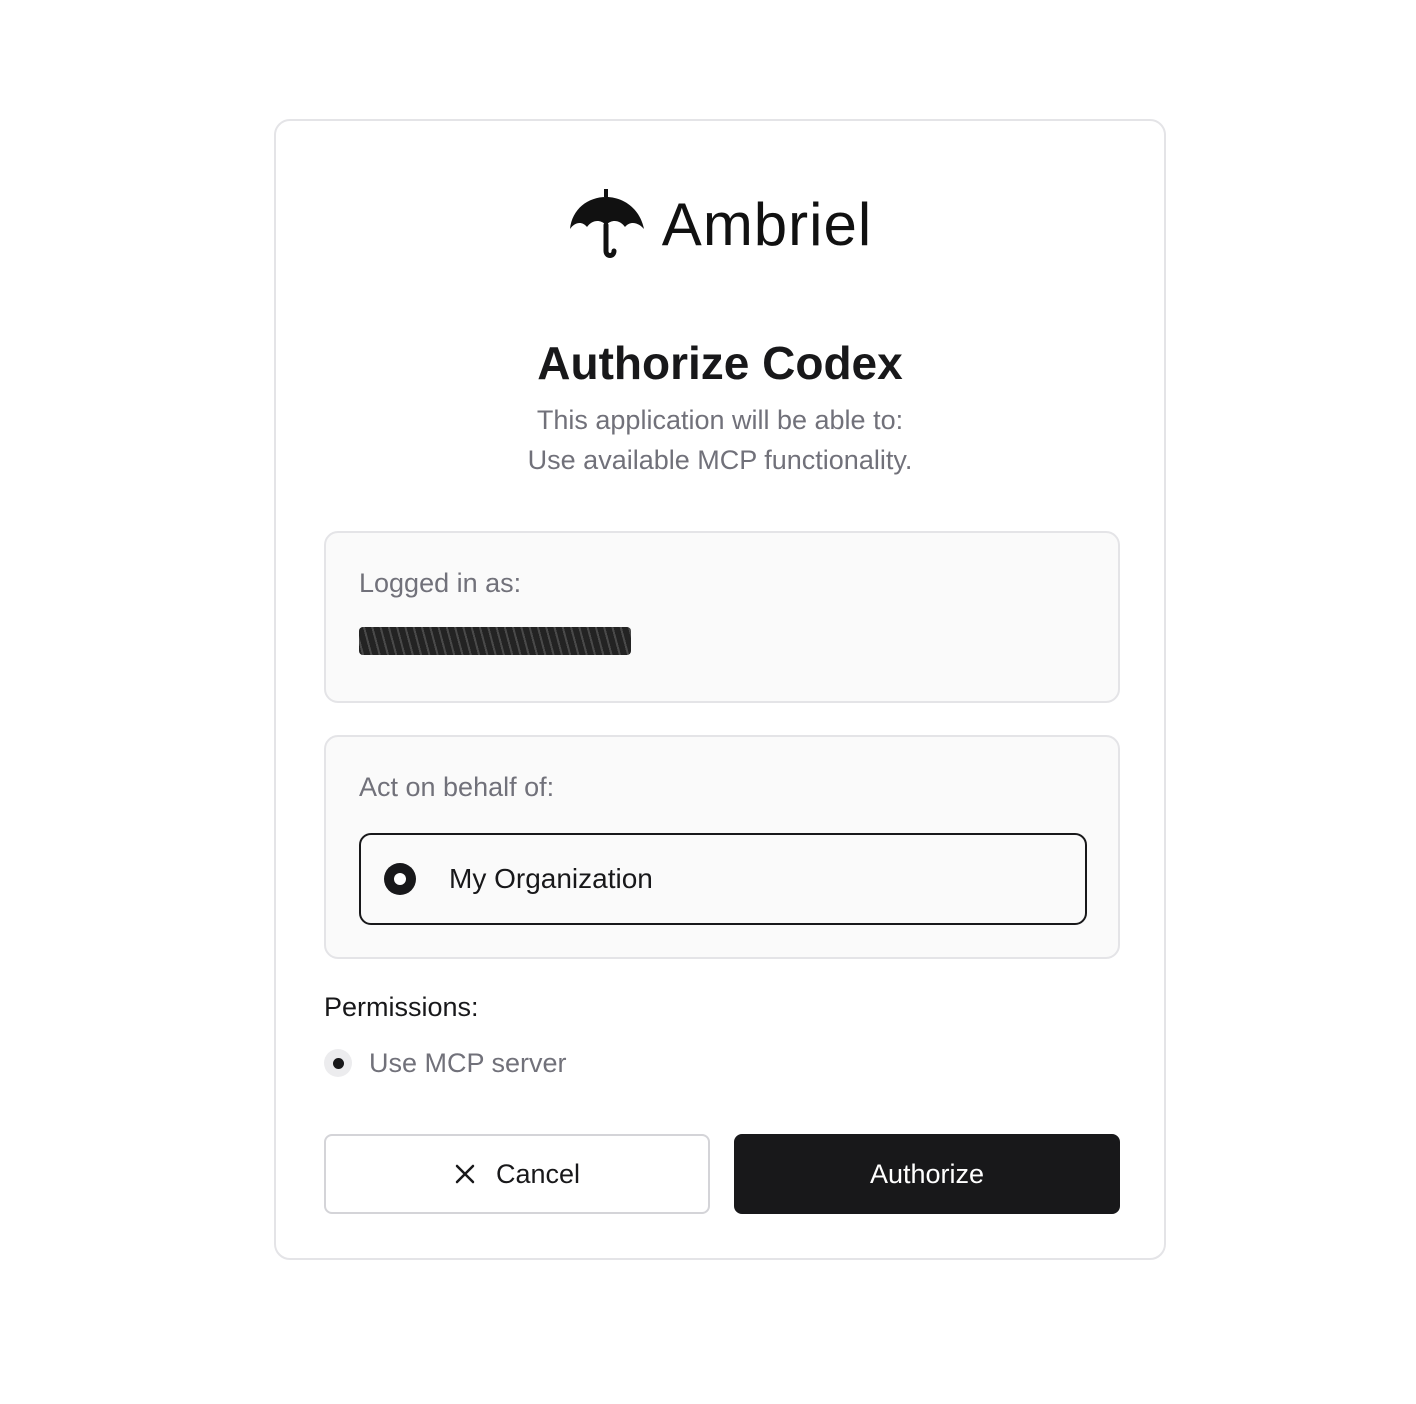 The height and width of the screenshot is (1404, 1416). I want to click on act-on-behalf-label: Act on behalf of:, so click(457, 787).